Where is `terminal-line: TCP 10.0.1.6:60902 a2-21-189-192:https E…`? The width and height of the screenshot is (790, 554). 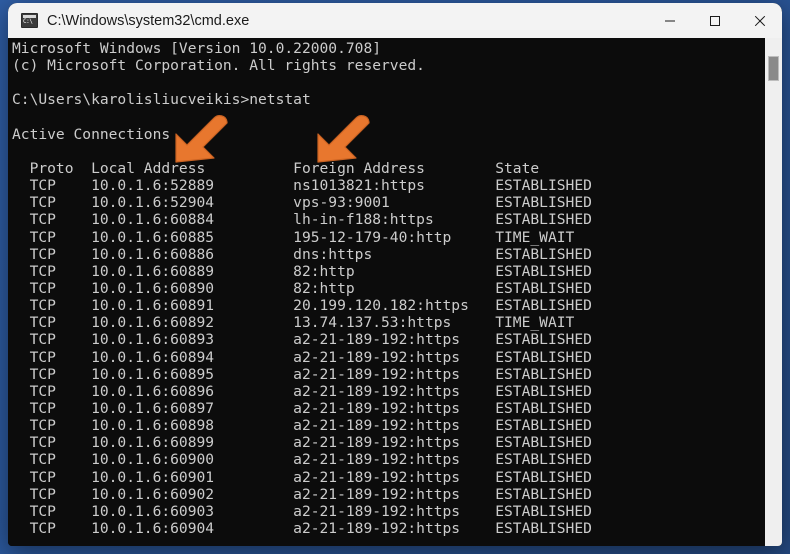 terminal-line: TCP 10.0.1.6:60902 a2-21-189-192:https E… is located at coordinates (302, 494).